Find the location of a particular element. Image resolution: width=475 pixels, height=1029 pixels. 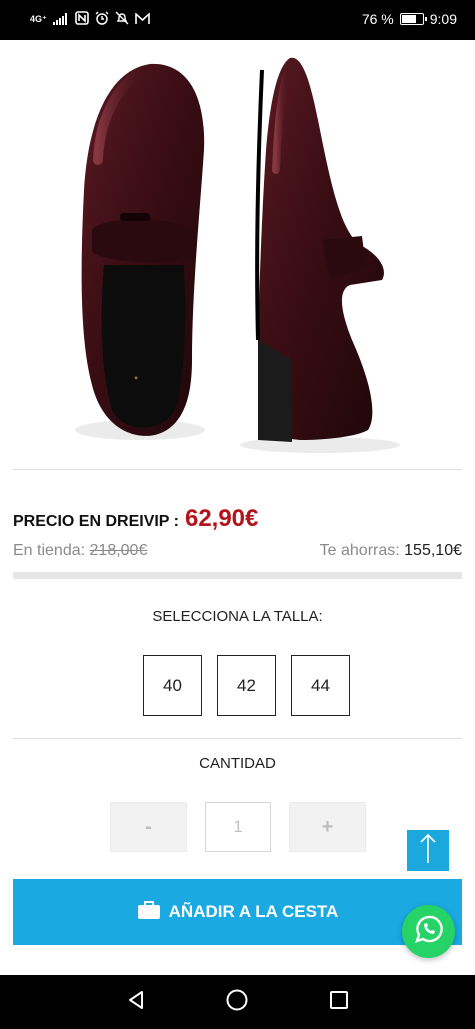

size-option-40: 40 is located at coordinates (172, 685).